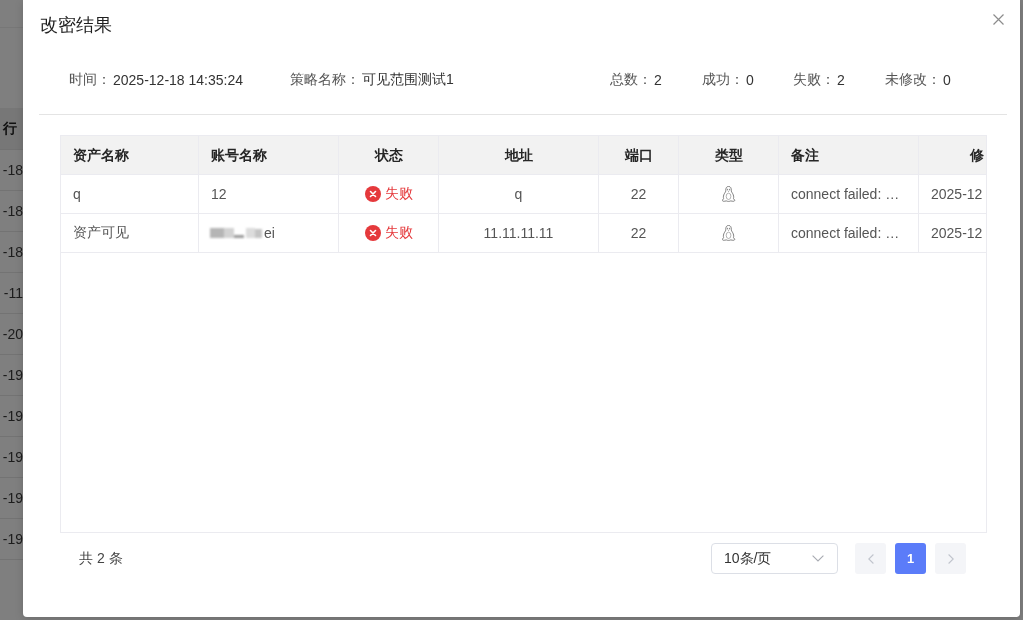  I want to click on info-label: 策略名称：, so click(325, 80).